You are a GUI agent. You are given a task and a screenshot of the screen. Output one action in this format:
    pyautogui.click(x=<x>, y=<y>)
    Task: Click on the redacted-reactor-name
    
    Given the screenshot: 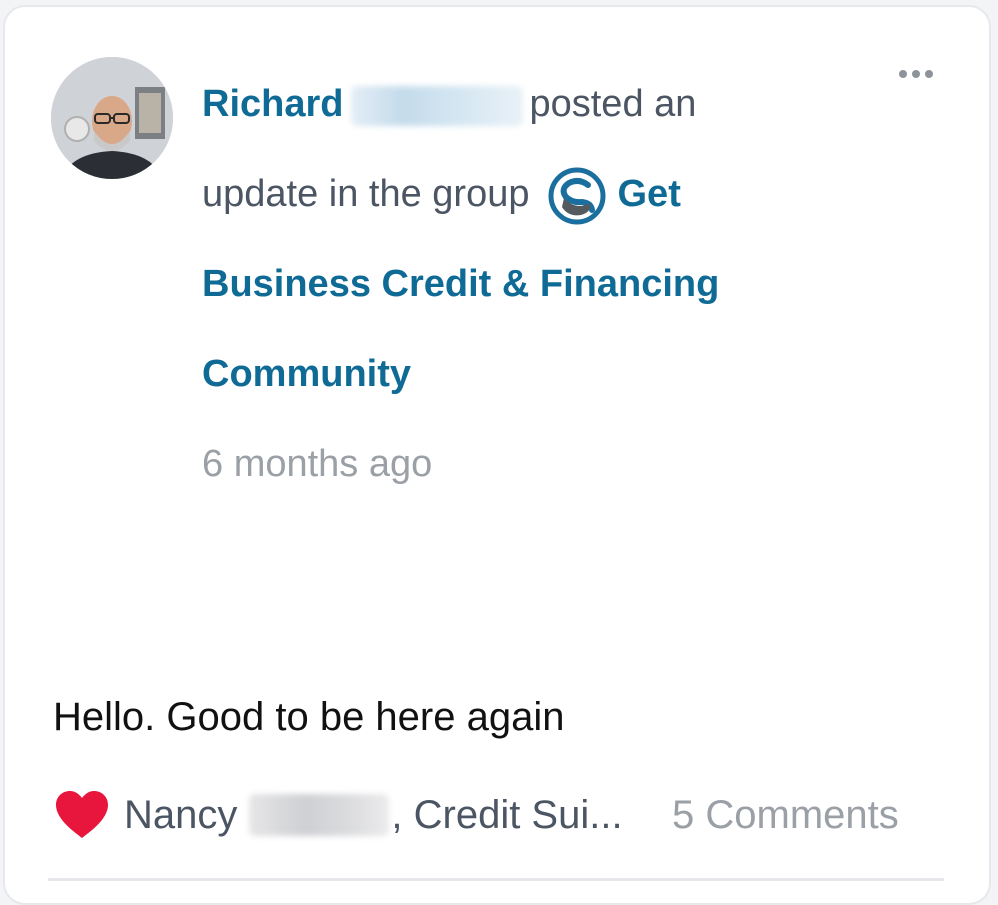 What is the action you would take?
    pyautogui.click(x=319, y=815)
    